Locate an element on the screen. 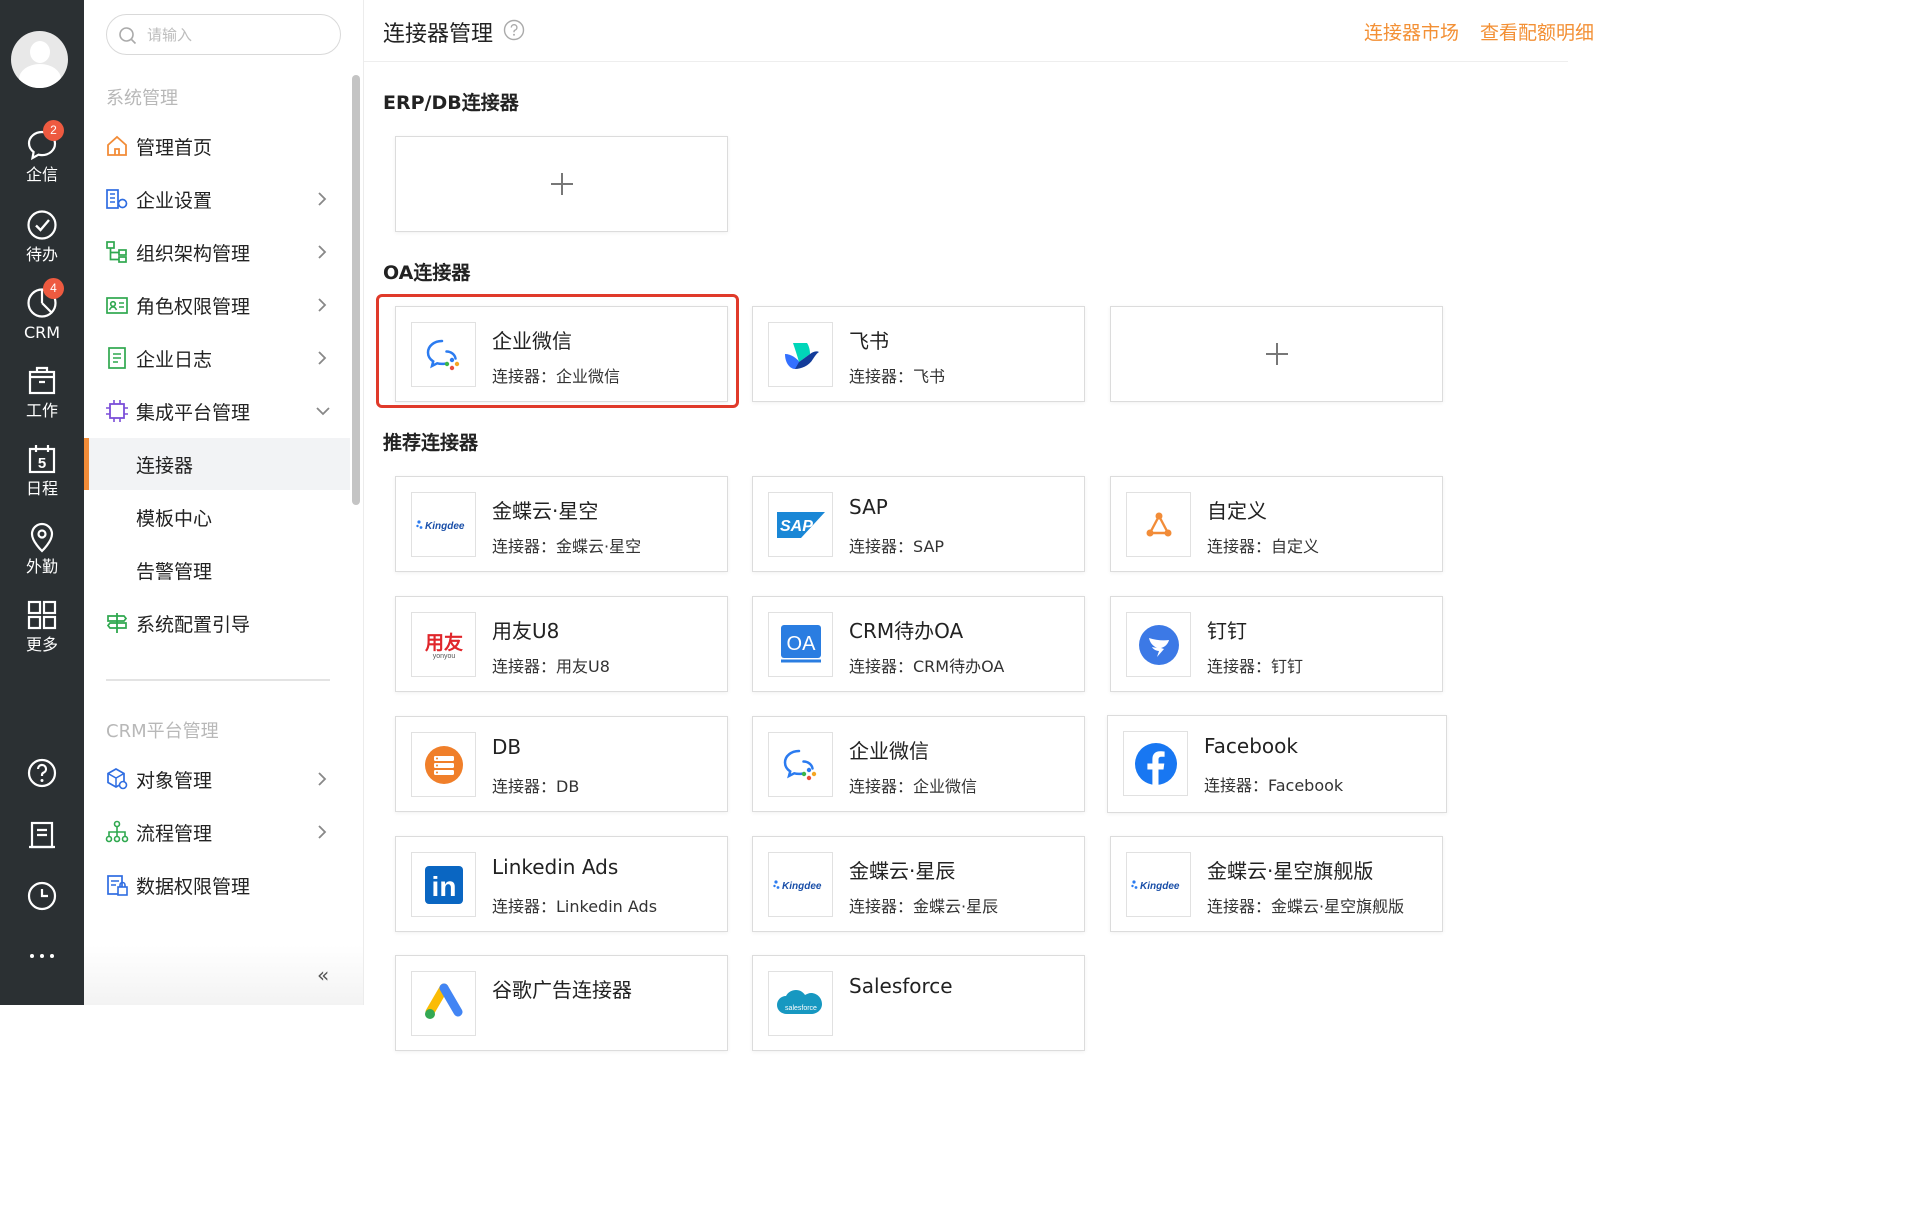  nav-item-integration-platform: 集成平台管理 is located at coordinates (217, 411).